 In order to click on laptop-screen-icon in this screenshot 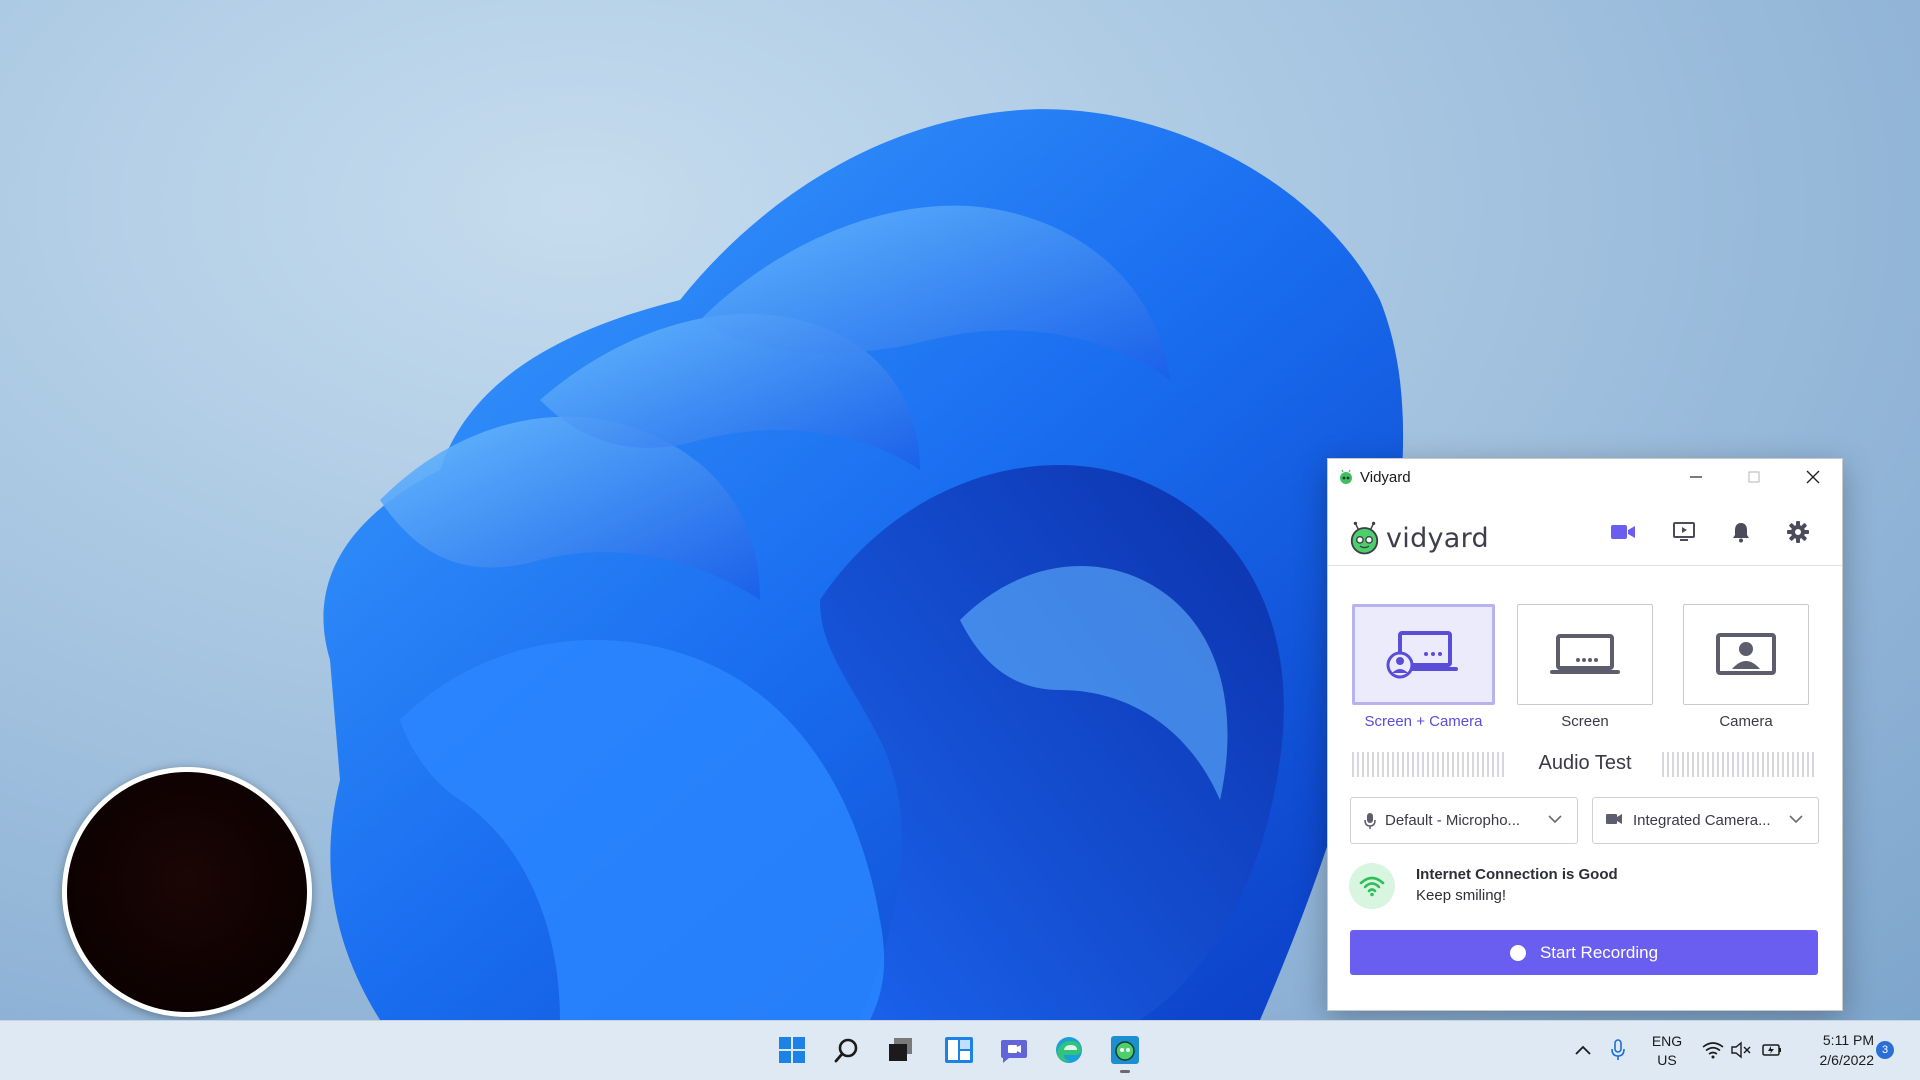, I will do `click(1585, 653)`.